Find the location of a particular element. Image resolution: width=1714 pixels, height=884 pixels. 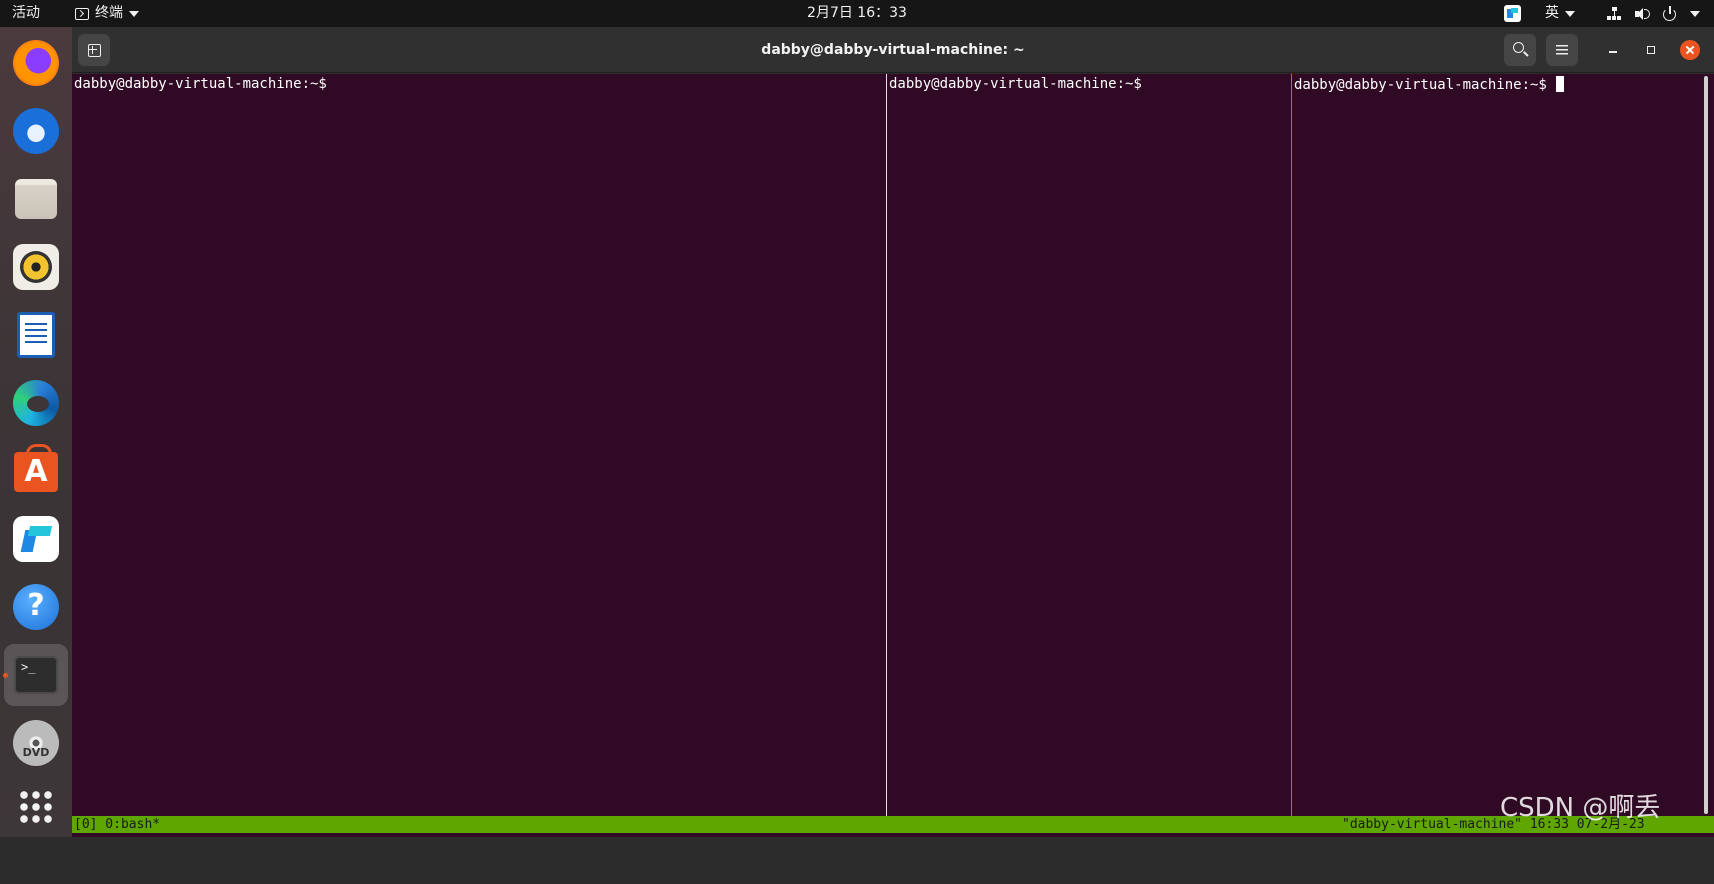

dock-item-dvd is located at coordinates (36, 743).